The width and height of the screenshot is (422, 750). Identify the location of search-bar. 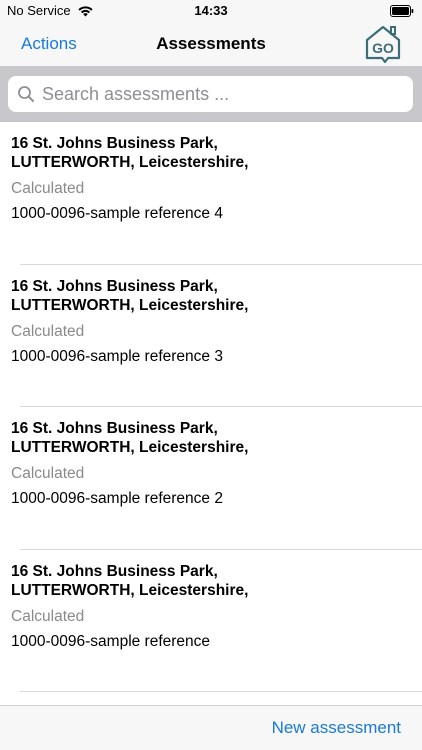
(211, 94).